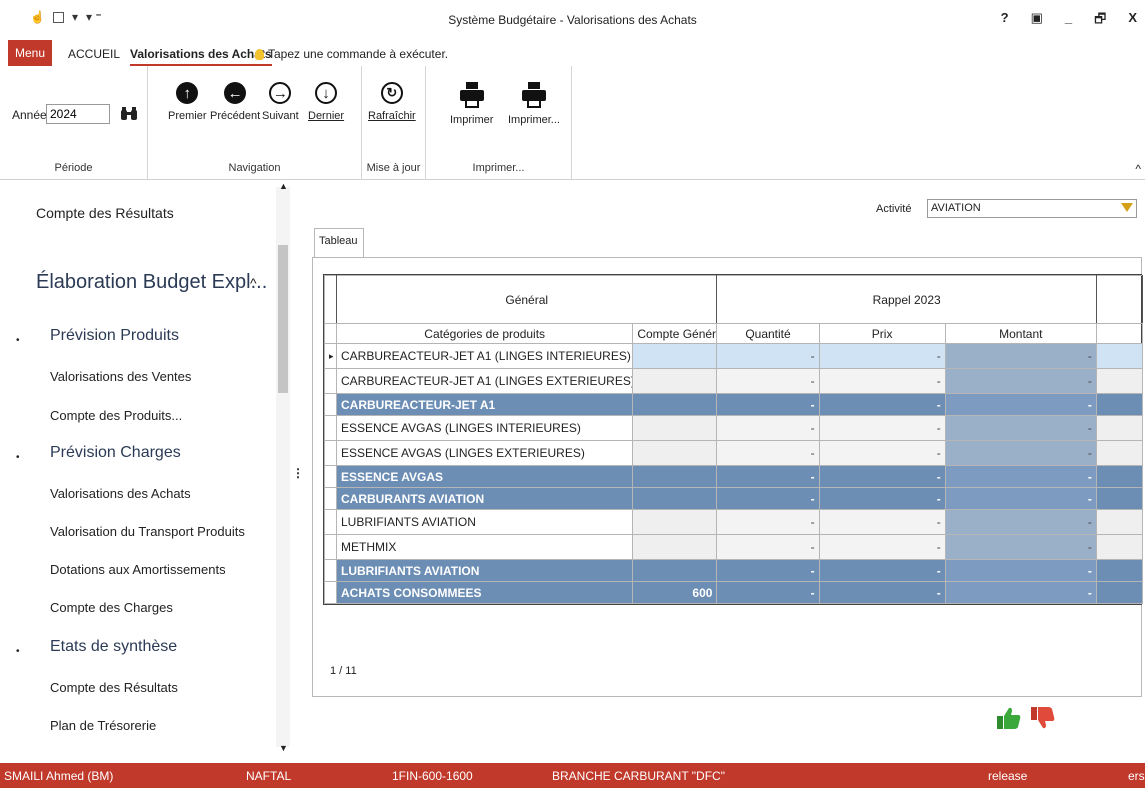 The height and width of the screenshot is (788, 1145). What do you see at coordinates (351, 54) in the screenshot?
I see `tell-me-box: Tapez une commande à exécuter.` at bounding box center [351, 54].